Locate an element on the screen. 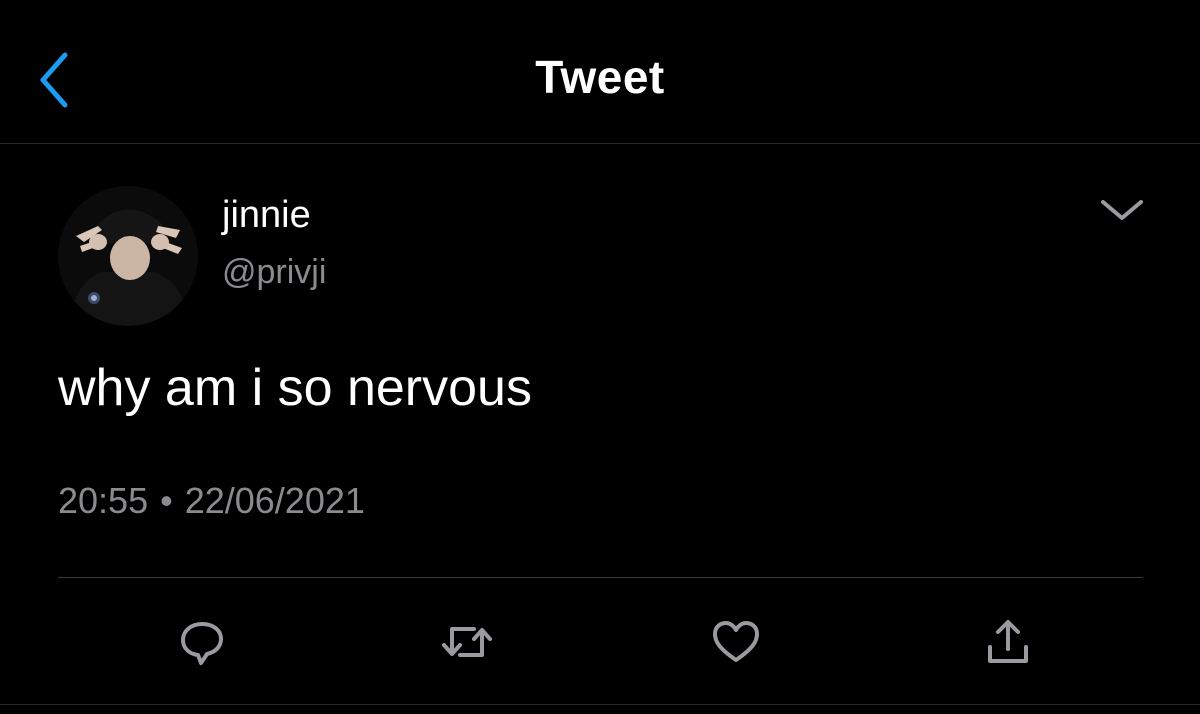  reply-button is located at coordinates (202, 642).